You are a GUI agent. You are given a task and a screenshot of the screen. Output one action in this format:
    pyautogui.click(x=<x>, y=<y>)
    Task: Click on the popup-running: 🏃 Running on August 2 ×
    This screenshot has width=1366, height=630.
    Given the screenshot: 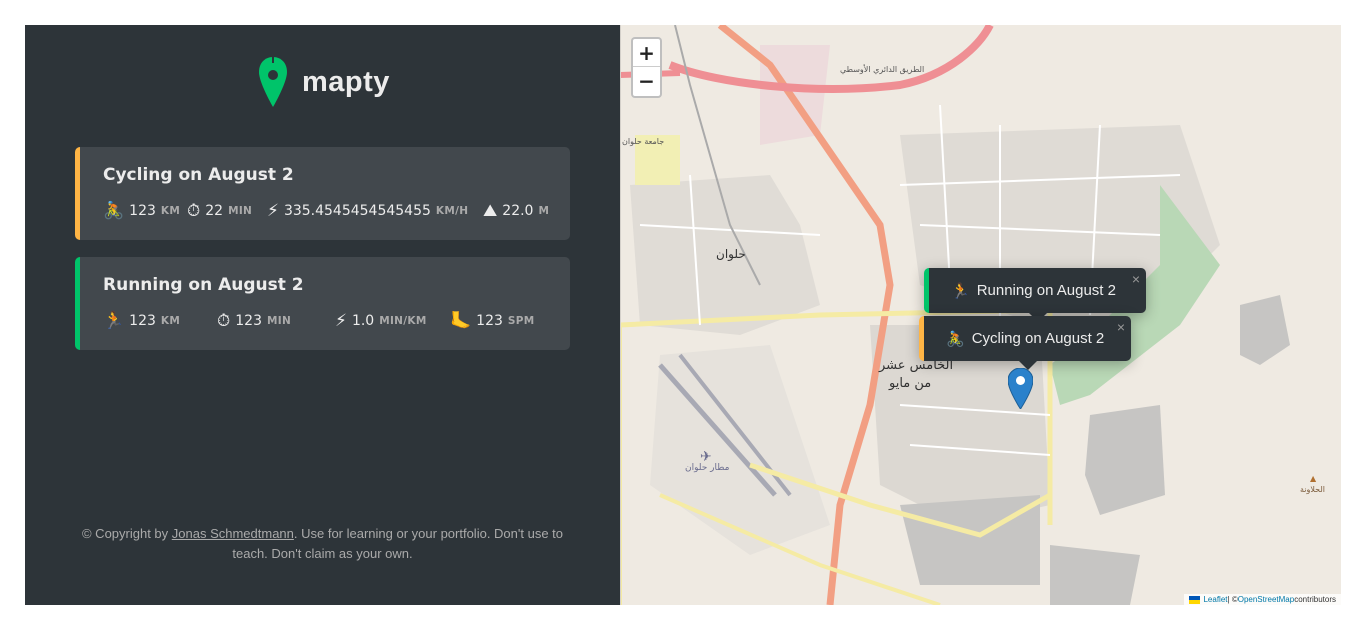 What is the action you would take?
    pyautogui.click(x=1035, y=295)
    